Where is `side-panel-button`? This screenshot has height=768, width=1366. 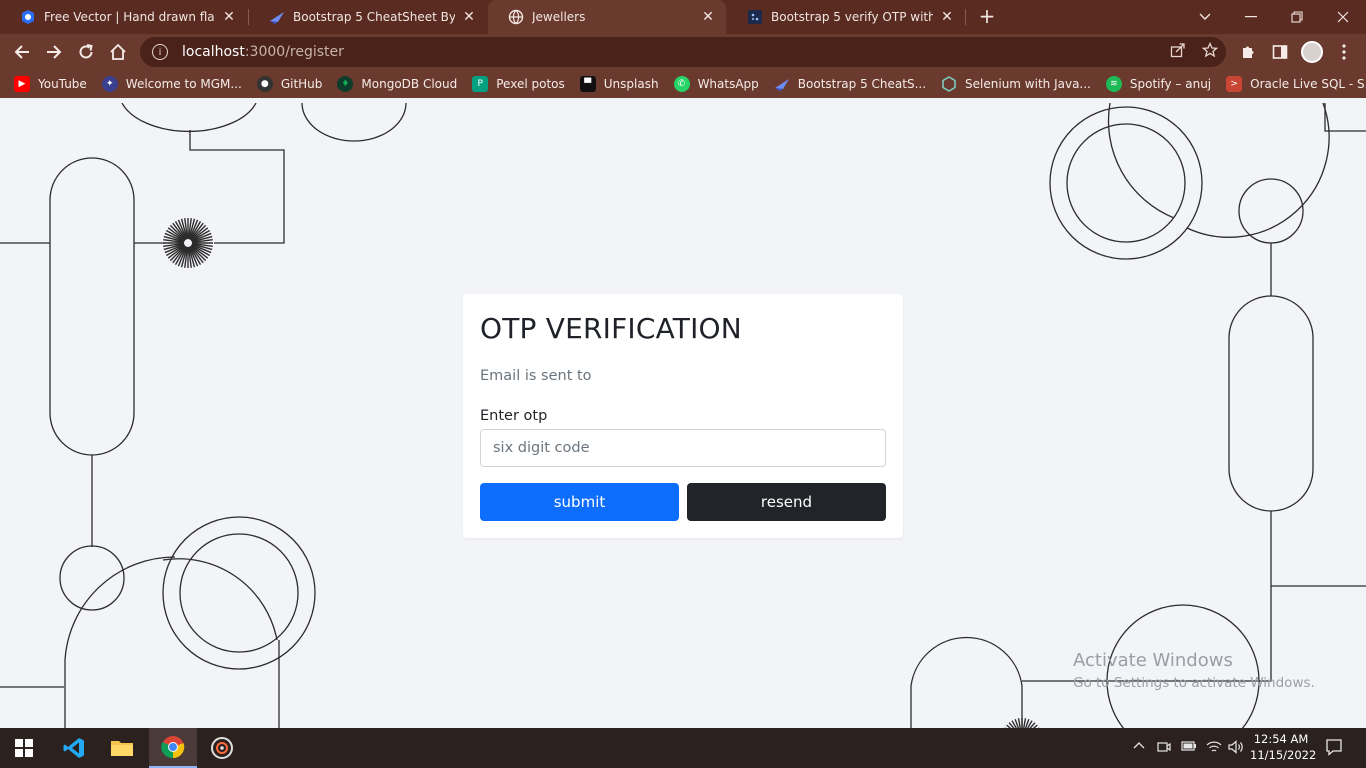
side-panel-button is located at coordinates (1280, 52).